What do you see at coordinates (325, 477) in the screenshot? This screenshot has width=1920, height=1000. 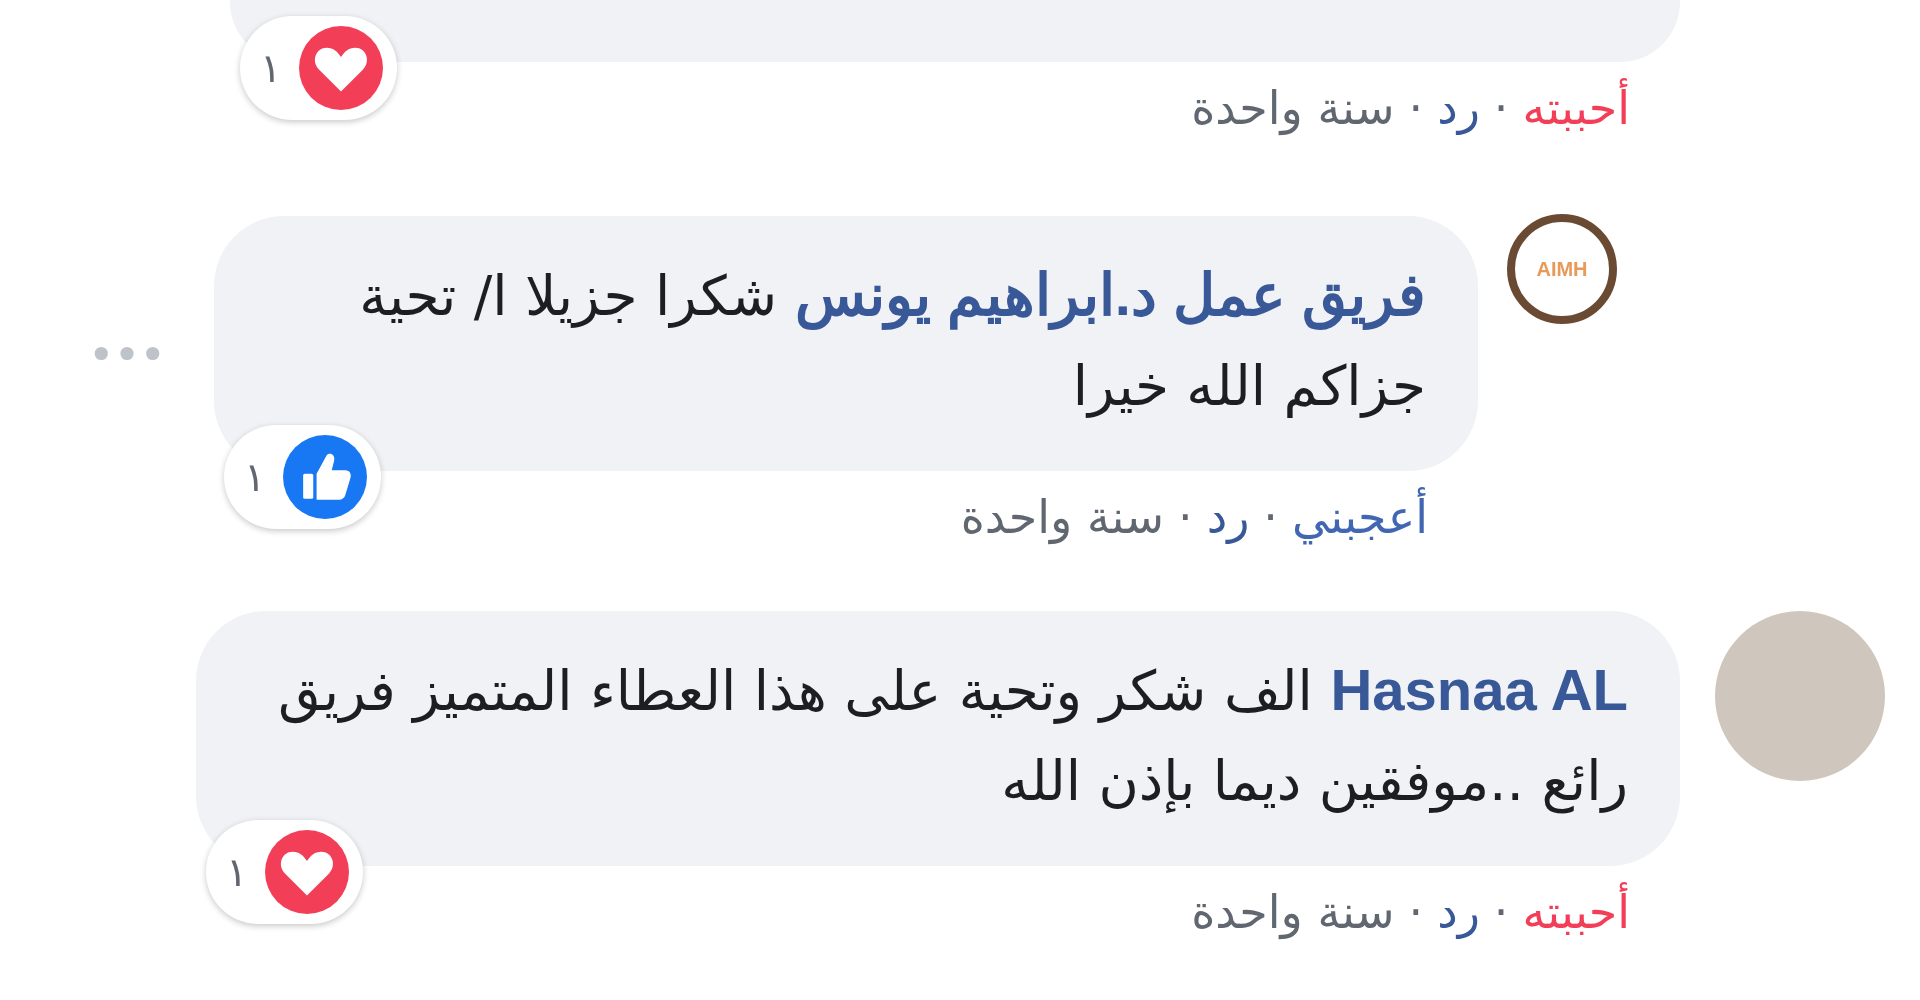 I see `thumbs-up-icon` at bounding box center [325, 477].